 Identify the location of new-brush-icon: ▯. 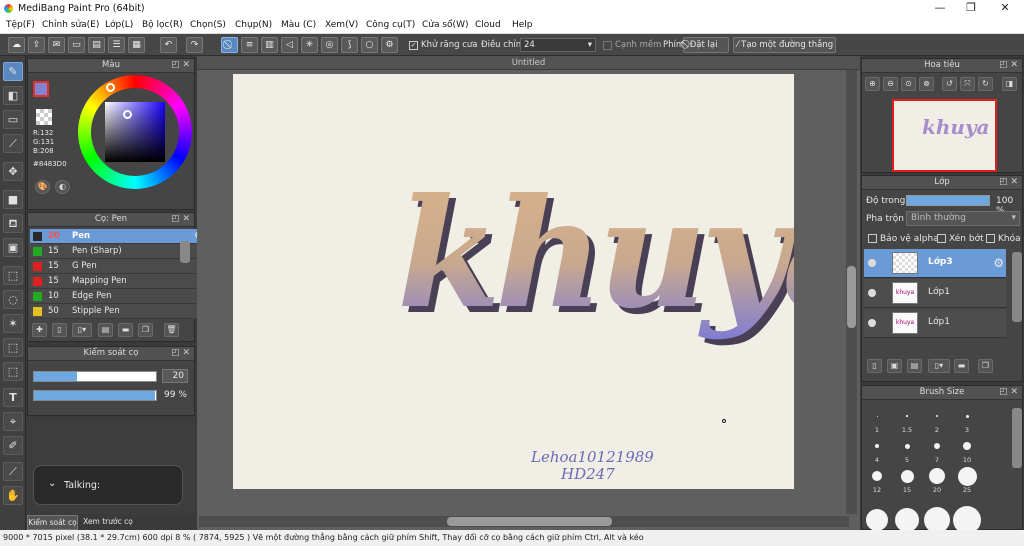
(59, 330).